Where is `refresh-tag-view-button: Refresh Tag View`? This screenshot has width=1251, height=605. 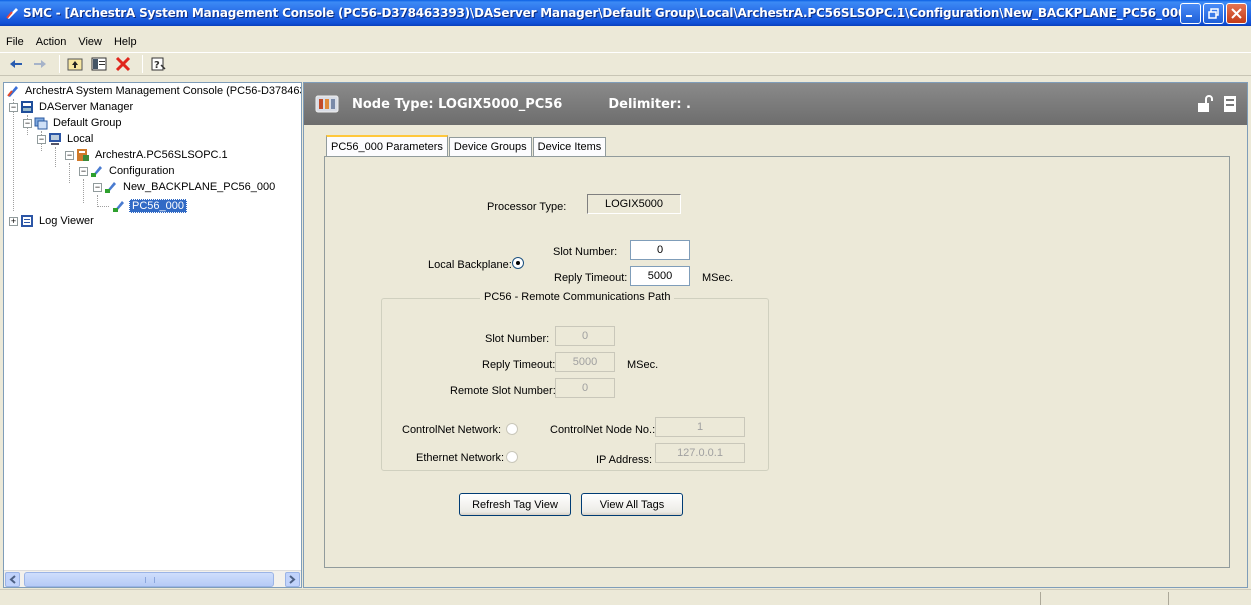 refresh-tag-view-button: Refresh Tag View is located at coordinates (515, 504).